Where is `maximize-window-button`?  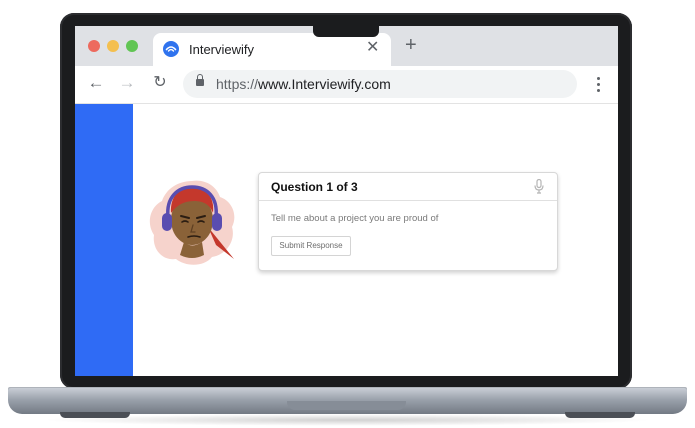
maximize-window-button is located at coordinates (132, 46).